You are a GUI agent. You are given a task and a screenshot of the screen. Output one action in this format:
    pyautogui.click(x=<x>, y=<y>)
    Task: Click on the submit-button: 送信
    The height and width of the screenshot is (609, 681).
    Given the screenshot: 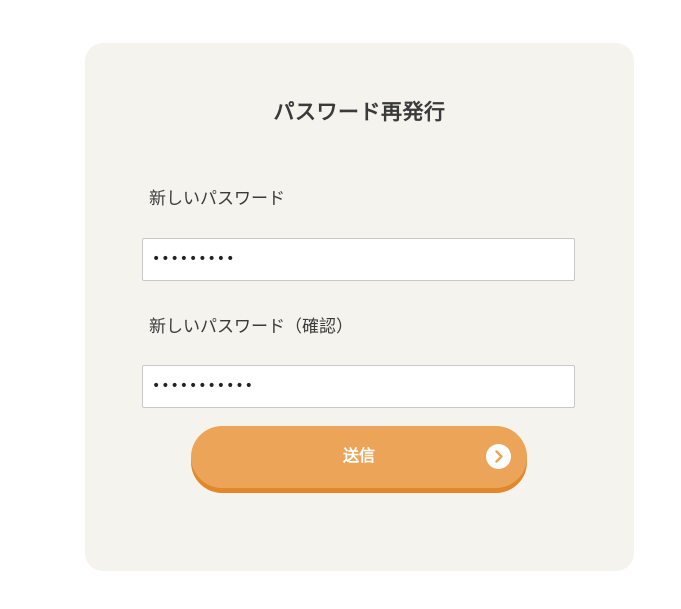 What is the action you would take?
    pyautogui.click(x=359, y=457)
    